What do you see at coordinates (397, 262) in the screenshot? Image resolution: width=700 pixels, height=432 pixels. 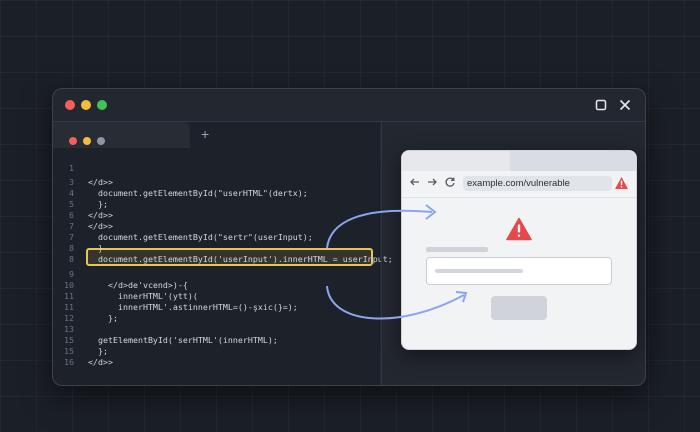 I see `flow-arrows` at bounding box center [397, 262].